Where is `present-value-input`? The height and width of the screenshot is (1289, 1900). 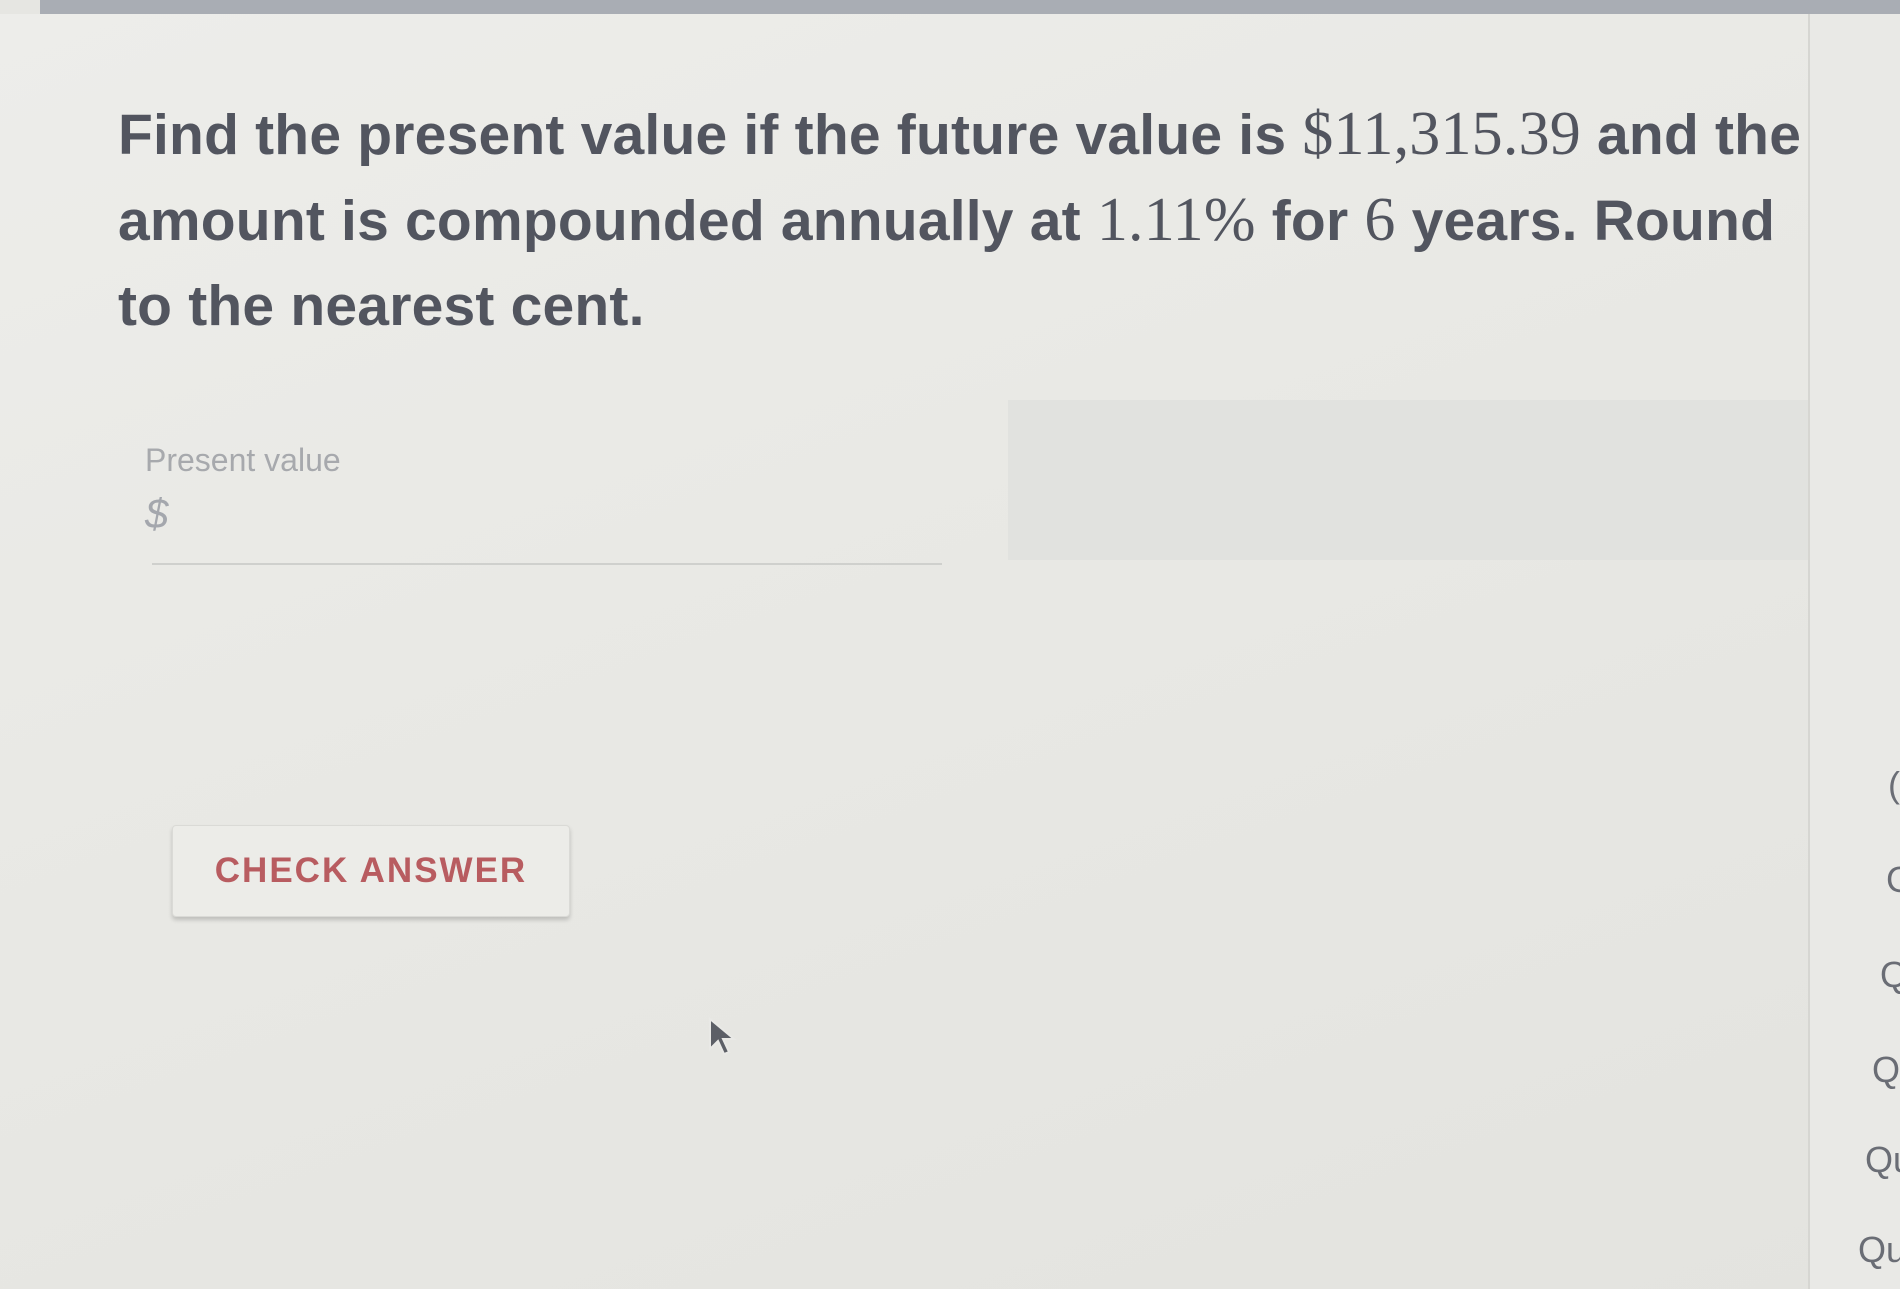
present-value-input is located at coordinates (557, 522).